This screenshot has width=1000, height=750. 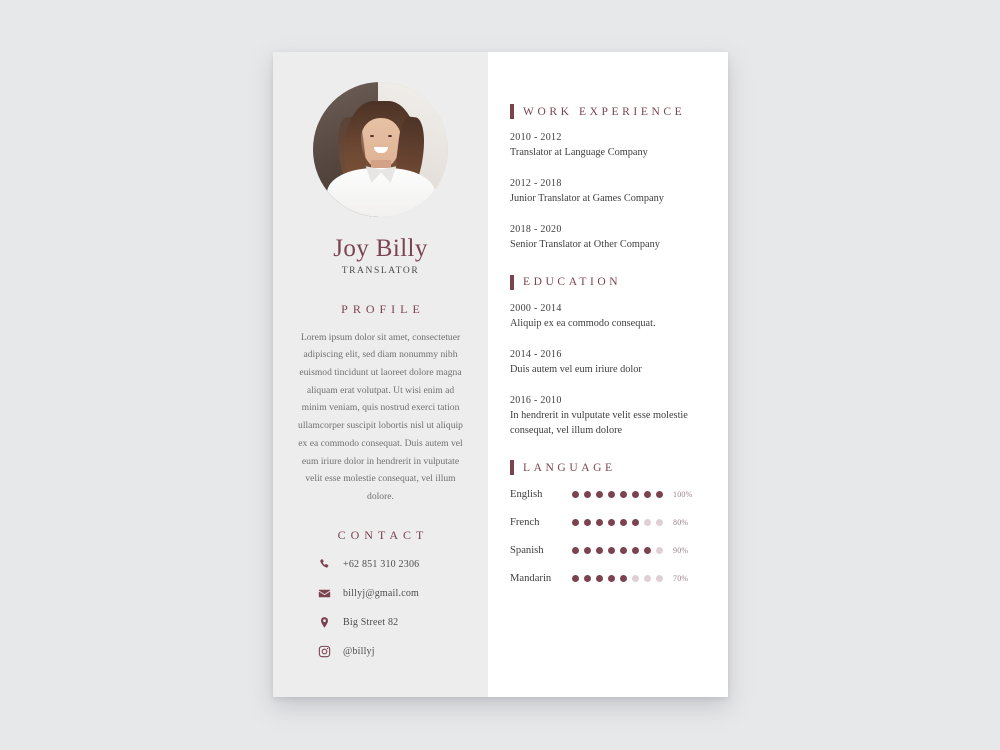 I want to click on work-experience-heading: WORK EXPERIENCE, so click(x=604, y=111).